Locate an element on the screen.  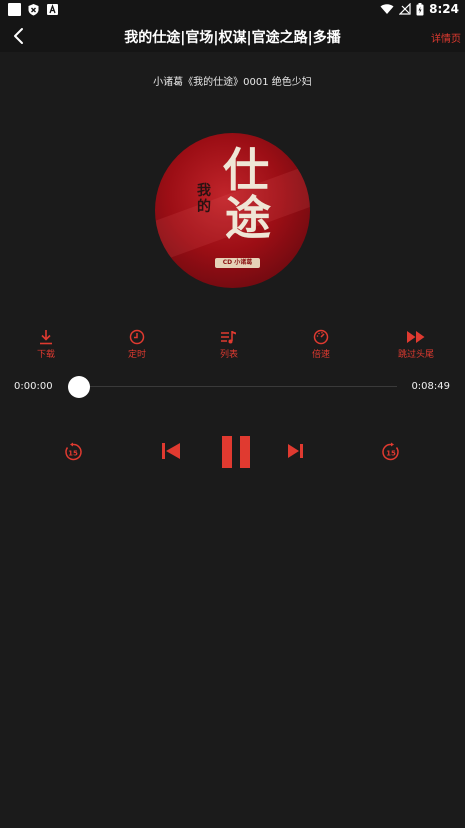
top-bar: 我的仕途|官场|权谋|官途之路|多播 详情页 is located at coordinates (232, 36).